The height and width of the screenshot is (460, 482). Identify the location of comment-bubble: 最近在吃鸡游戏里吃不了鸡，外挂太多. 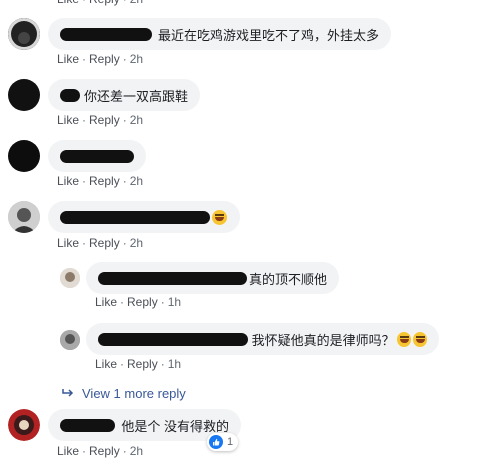
(219, 34).